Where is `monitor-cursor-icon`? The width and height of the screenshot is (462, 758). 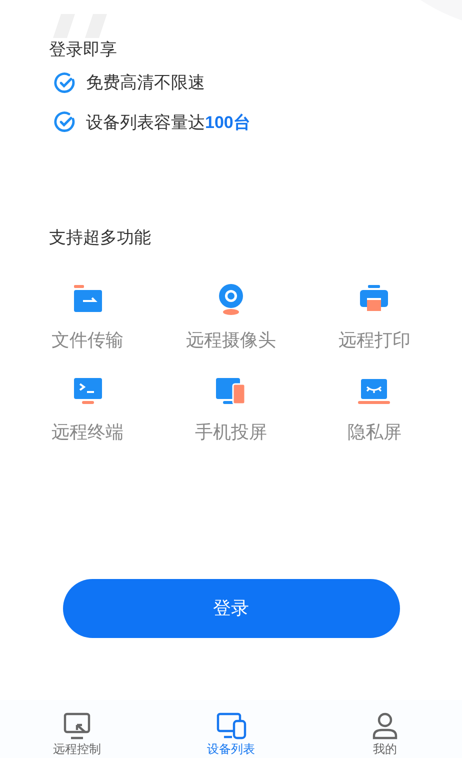 monitor-cursor-icon is located at coordinates (77, 726).